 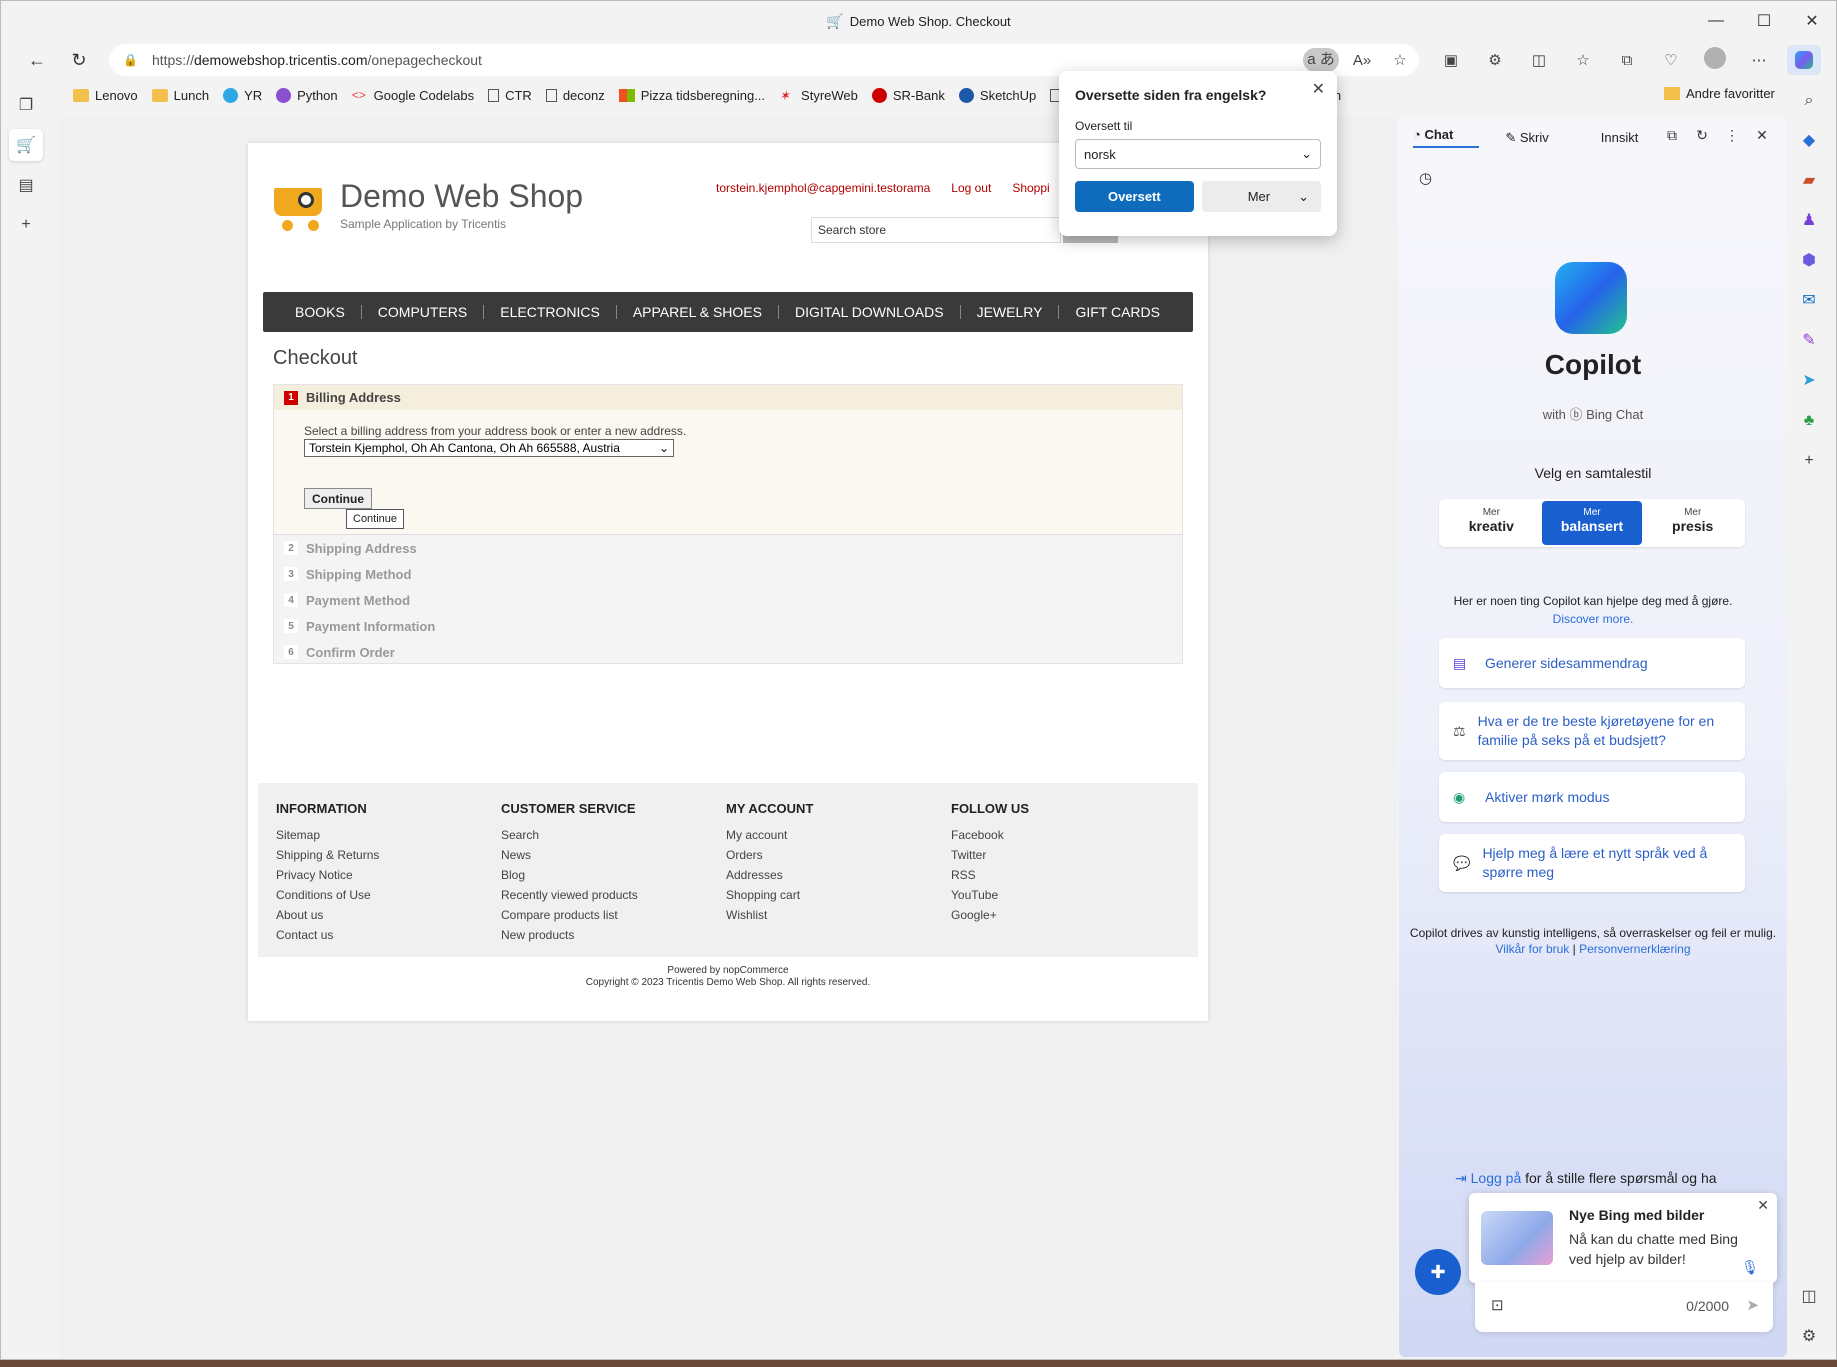 I want to click on footer-link: Privacy Notice, so click(x=327, y=875).